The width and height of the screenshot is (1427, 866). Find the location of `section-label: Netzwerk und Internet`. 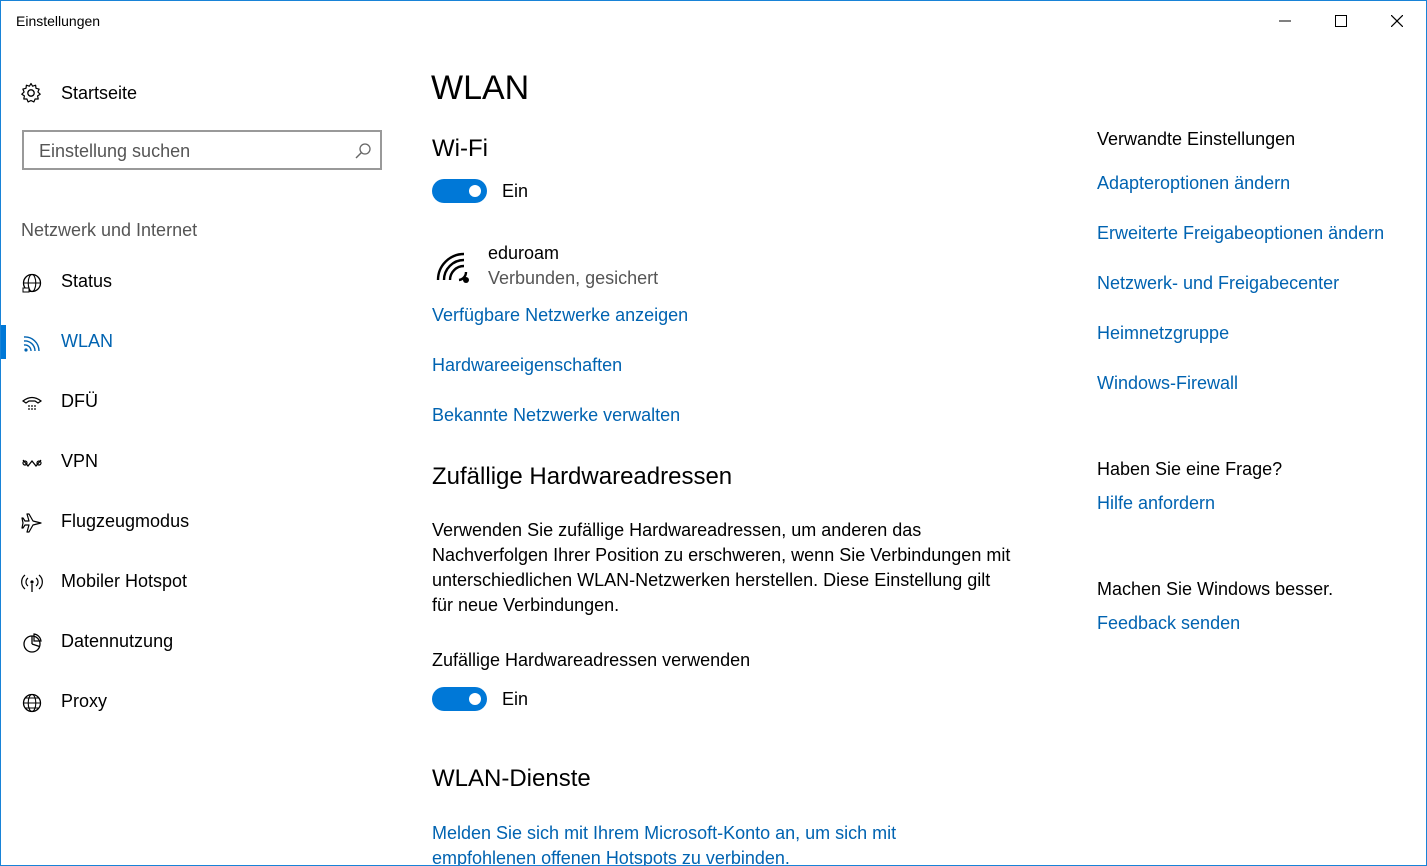

section-label: Netzwerk und Internet is located at coordinates (109, 230).